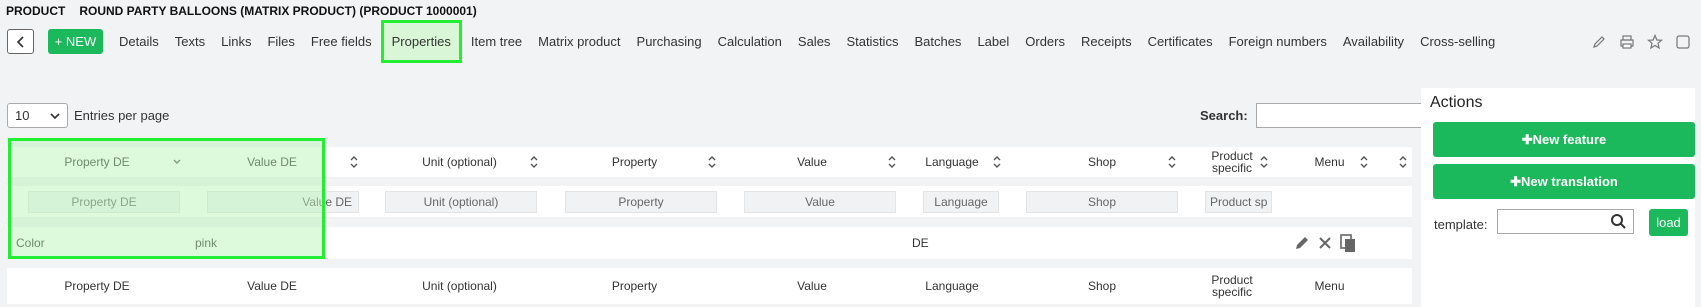 This screenshot has height=307, width=1701. I want to click on col-menu: Menu, so click(1329, 162).